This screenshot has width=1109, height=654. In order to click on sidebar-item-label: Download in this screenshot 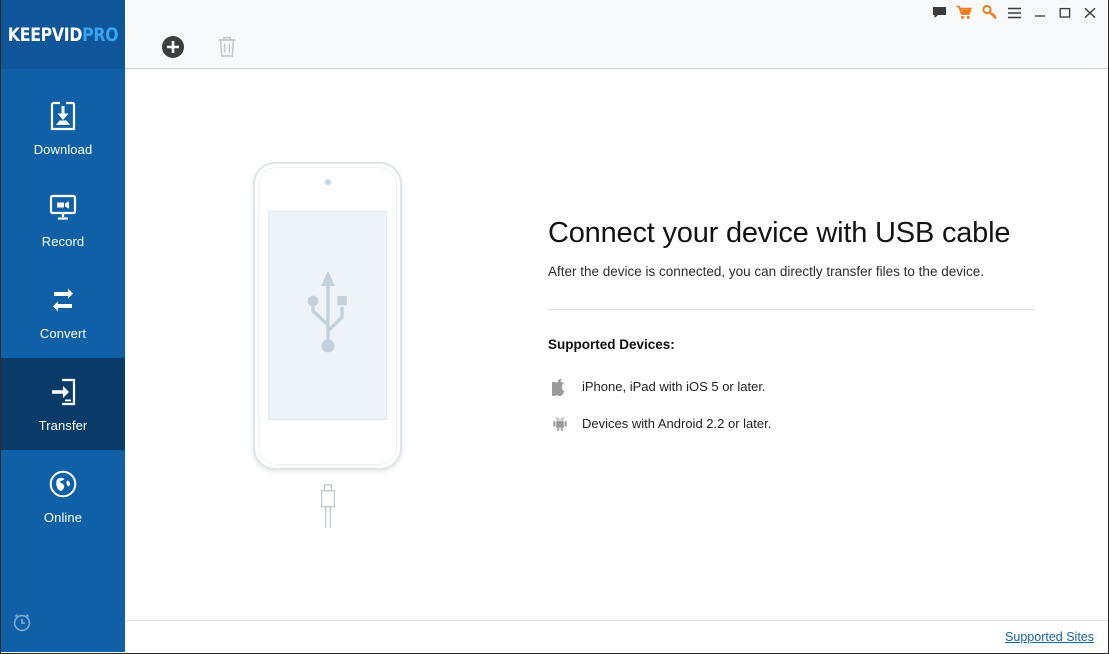, I will do `click(63, 149)`.